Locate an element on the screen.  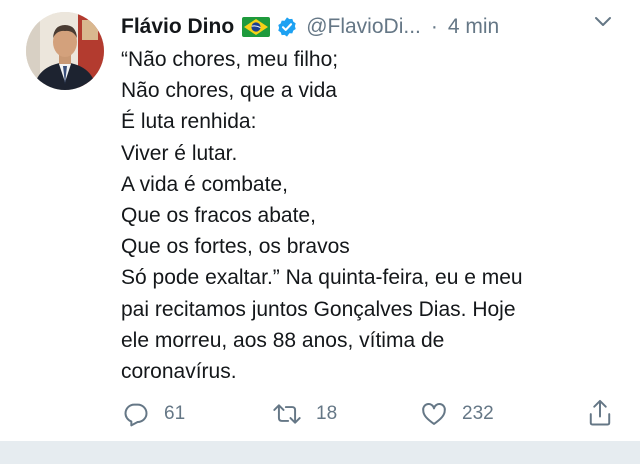
author-name: Flávio Dino is located at coordinates (177, 27).